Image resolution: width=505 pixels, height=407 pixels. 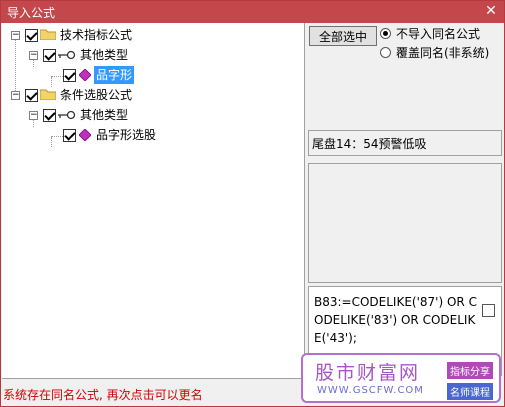 I want to click on radio-skip-indicator, so click(x=385, y=33).